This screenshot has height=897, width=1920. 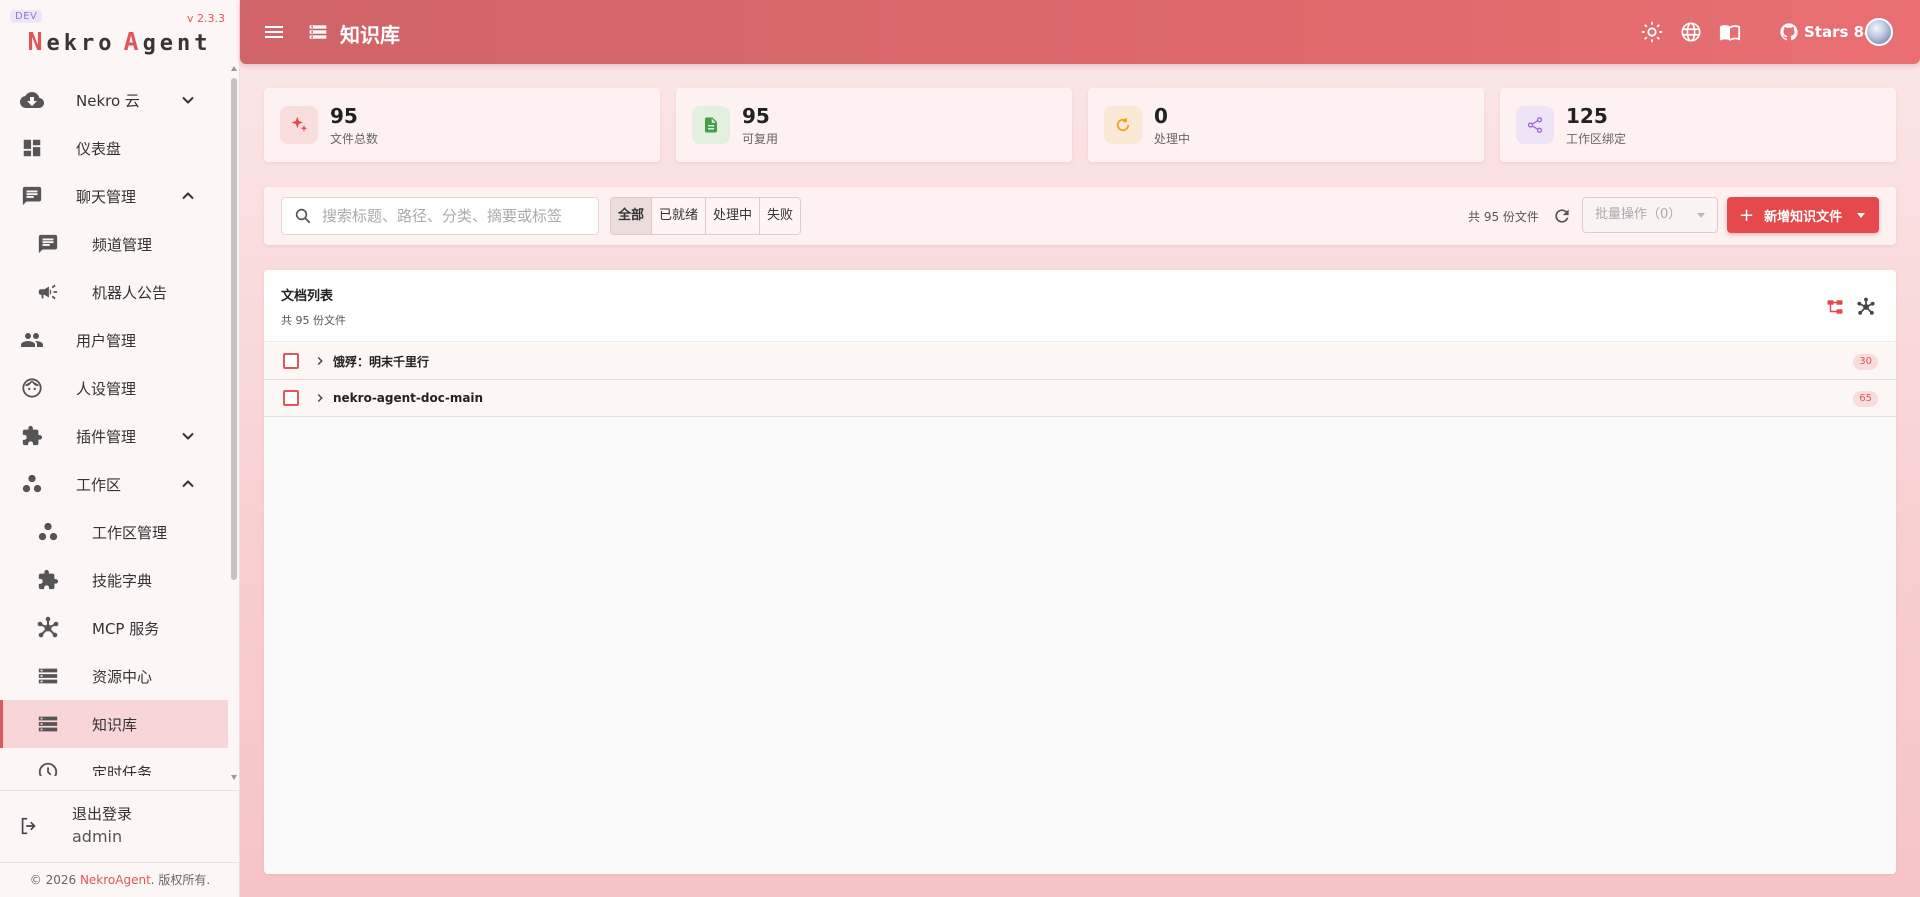 I want to click on filter-processing-button: 处理中, so click(x=733, y=216).